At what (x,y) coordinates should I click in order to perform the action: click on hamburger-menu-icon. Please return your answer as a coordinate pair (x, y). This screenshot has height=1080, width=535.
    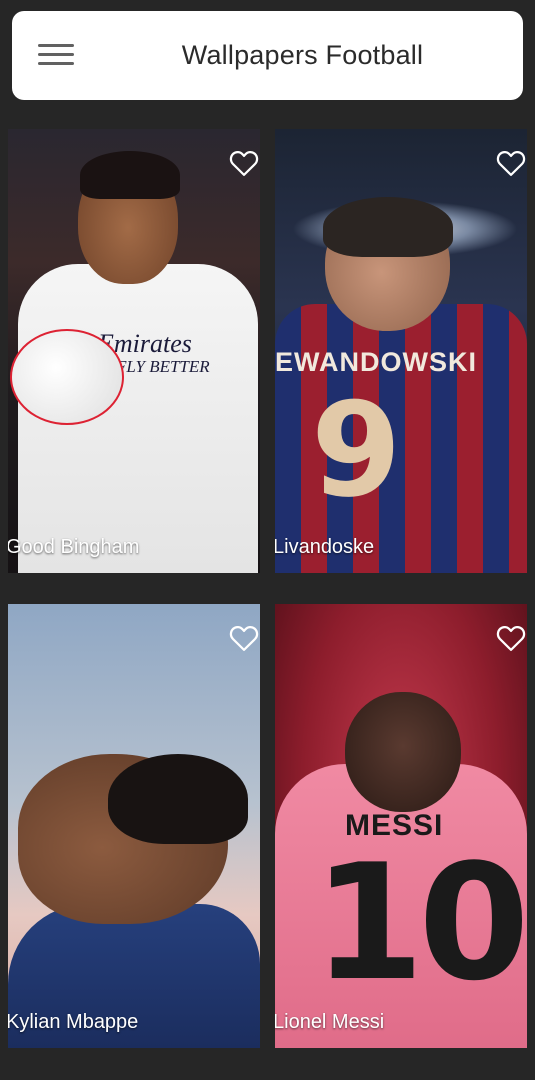
    Looking at the image, I should click on (57, 56).